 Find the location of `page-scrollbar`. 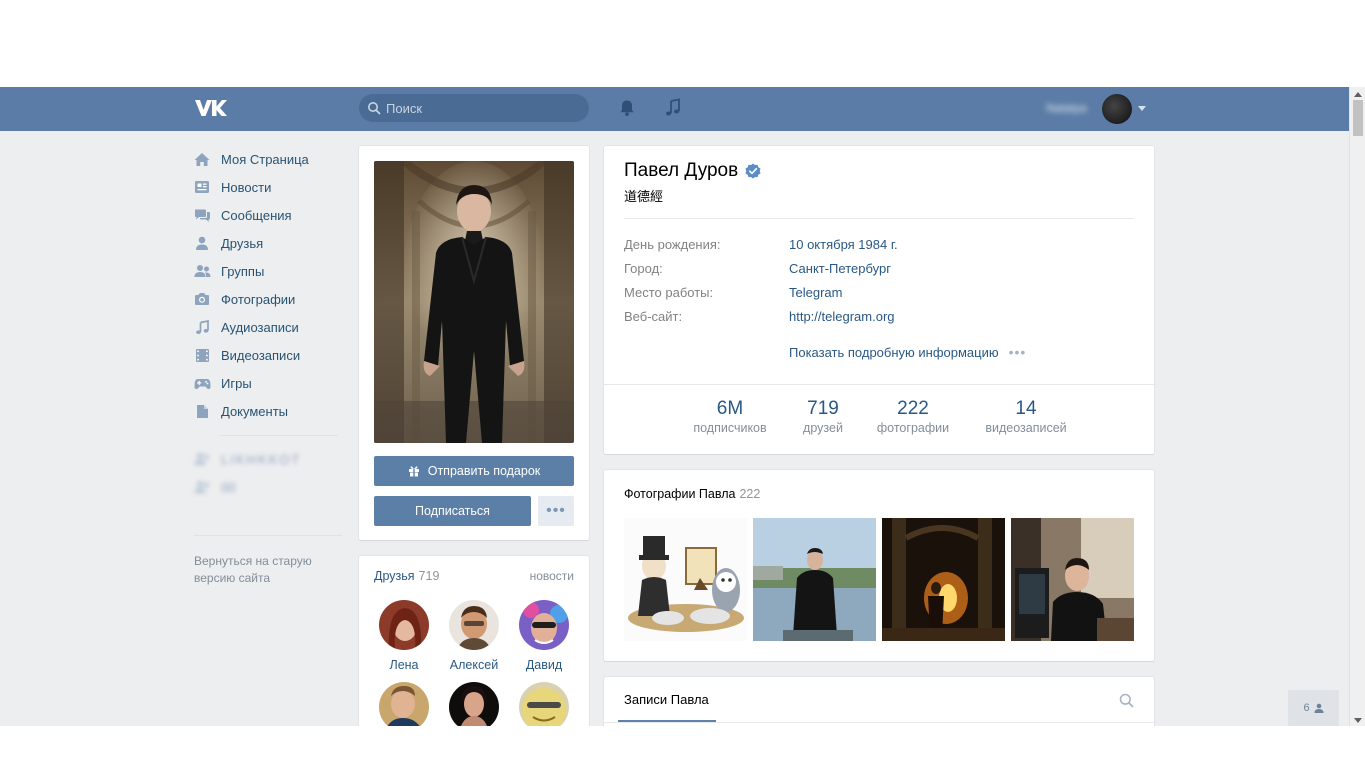

page-scrollbar is located at coordinates (1357, 406).